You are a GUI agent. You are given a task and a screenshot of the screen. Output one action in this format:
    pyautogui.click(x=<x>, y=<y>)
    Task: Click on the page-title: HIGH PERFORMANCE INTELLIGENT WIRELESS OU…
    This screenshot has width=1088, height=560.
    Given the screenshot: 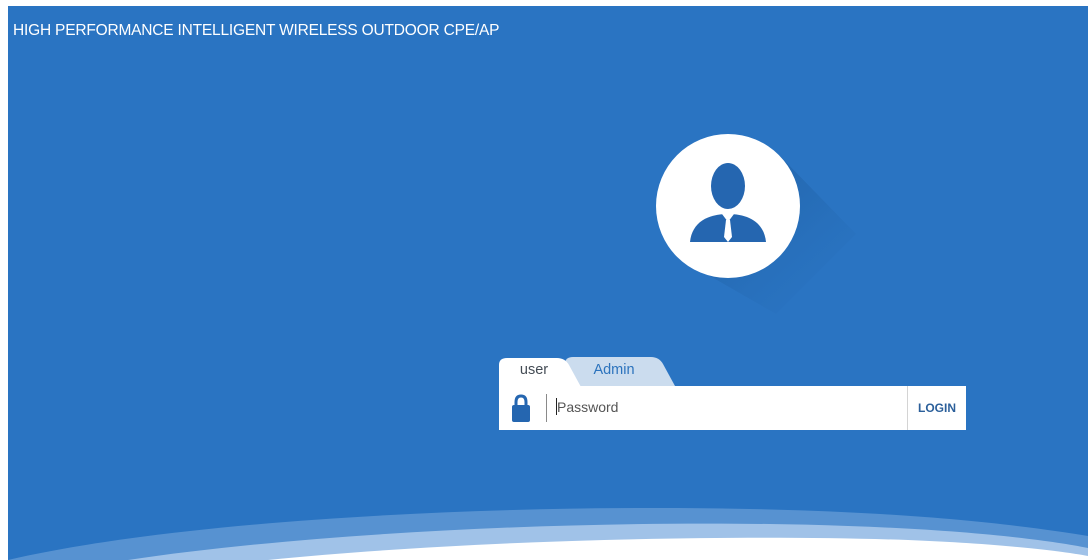 What is the action you would take?
    pyautogui.click(x=256, y=30)
    